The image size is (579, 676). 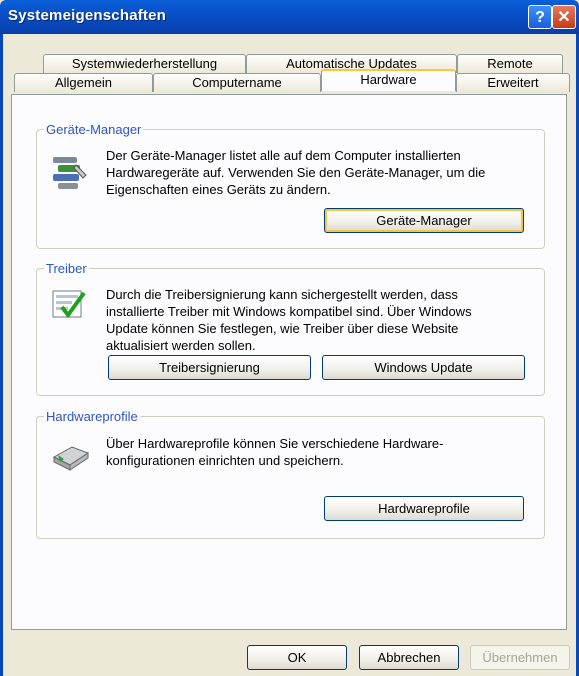 What do you see at coordinates (209, 367) in the screenshot?
I see `treibersignierung-button: Treibersignierung` at bounding box center [209, 367].